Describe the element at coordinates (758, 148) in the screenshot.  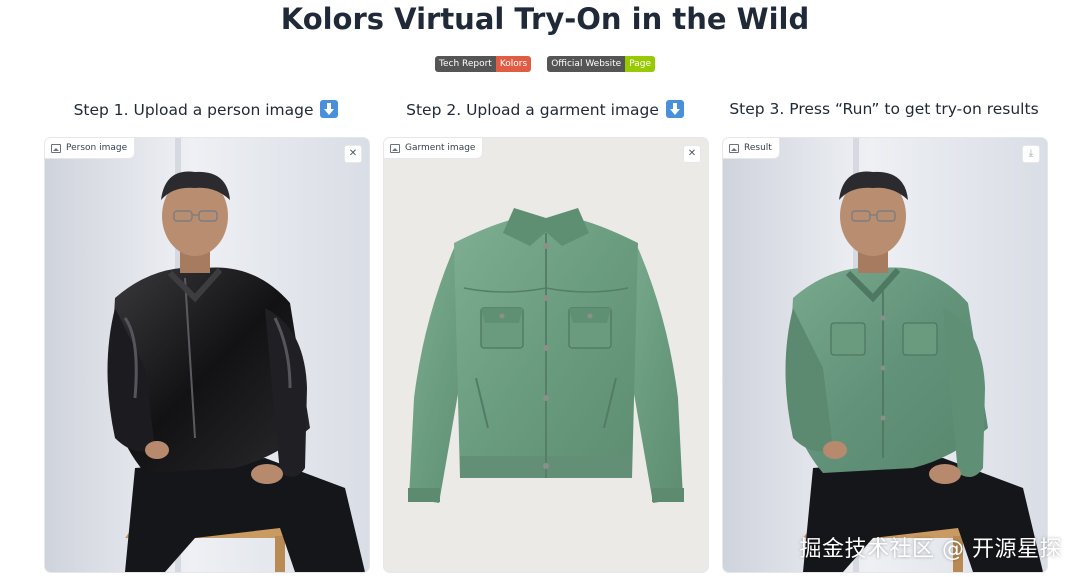
I see `result-label: Result` at that location.